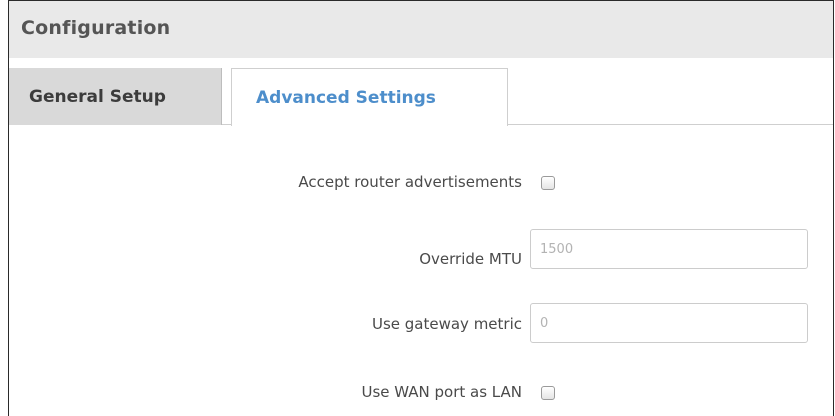  I want to click on page-title: Configuration, so click(96, 28).